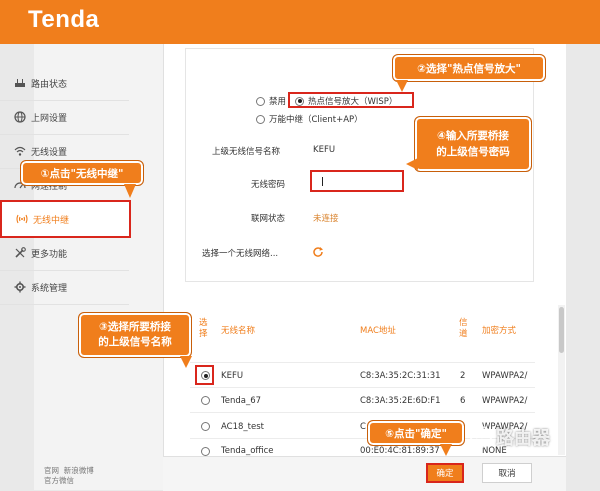 The height and width of the screenshot is (491, 600). I want to click on sidebar-item-label: 上网设置, so click(49, 118).